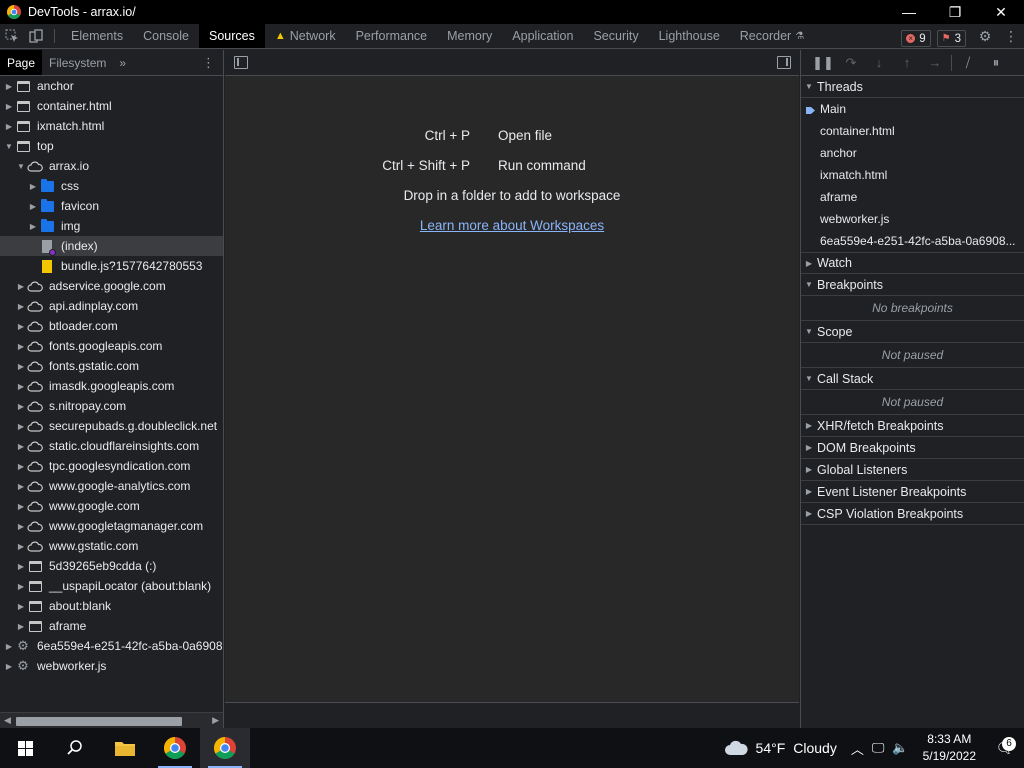 This screenshot has height=768, width=1024. Describe the element at coordinates (111, 286) in the screenshot. I see `tree-item: ▶ adservice.google.com` at that location.